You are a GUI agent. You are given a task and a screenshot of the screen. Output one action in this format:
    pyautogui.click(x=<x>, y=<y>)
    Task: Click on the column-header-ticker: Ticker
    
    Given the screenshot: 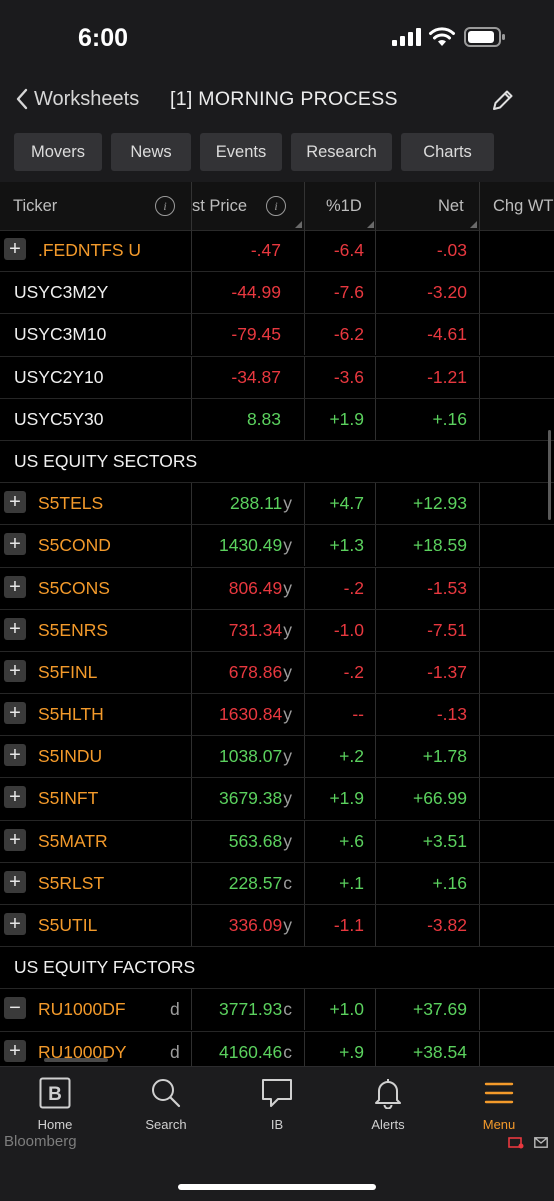 What is the action you would take?
    pyautogui.click(x=35, y=206)
    